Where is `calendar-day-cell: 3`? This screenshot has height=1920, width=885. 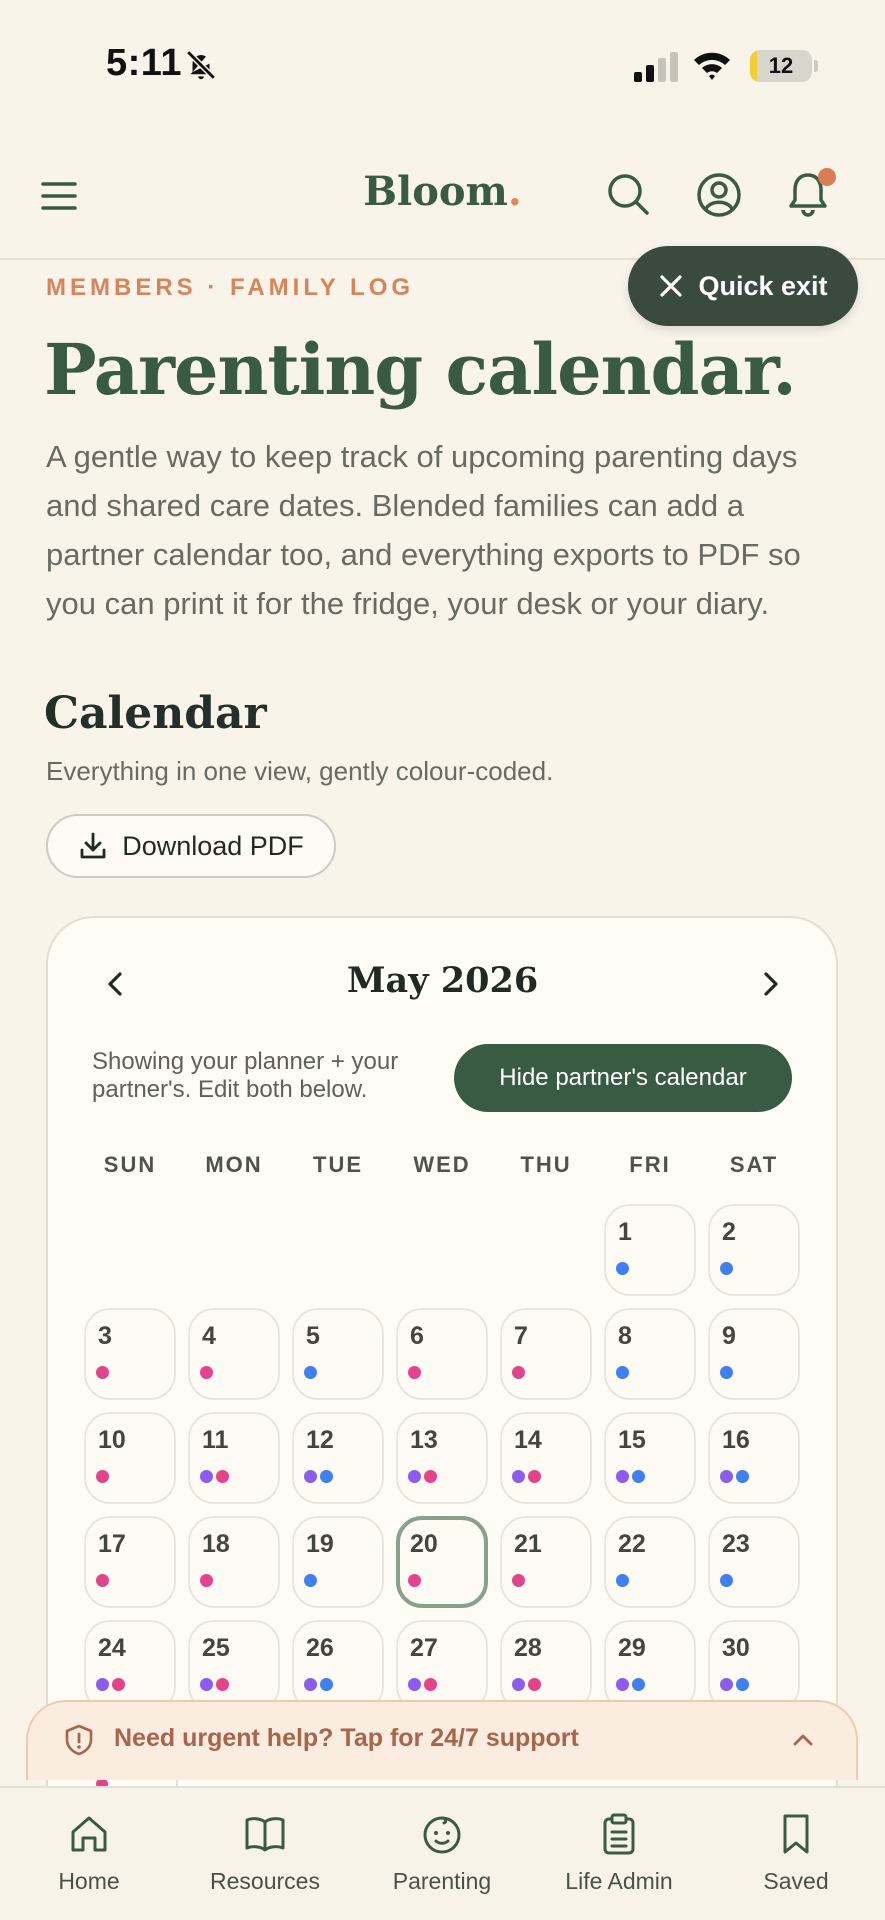 calendar-day-cell: 3 is located at coordinates (130, 1354).